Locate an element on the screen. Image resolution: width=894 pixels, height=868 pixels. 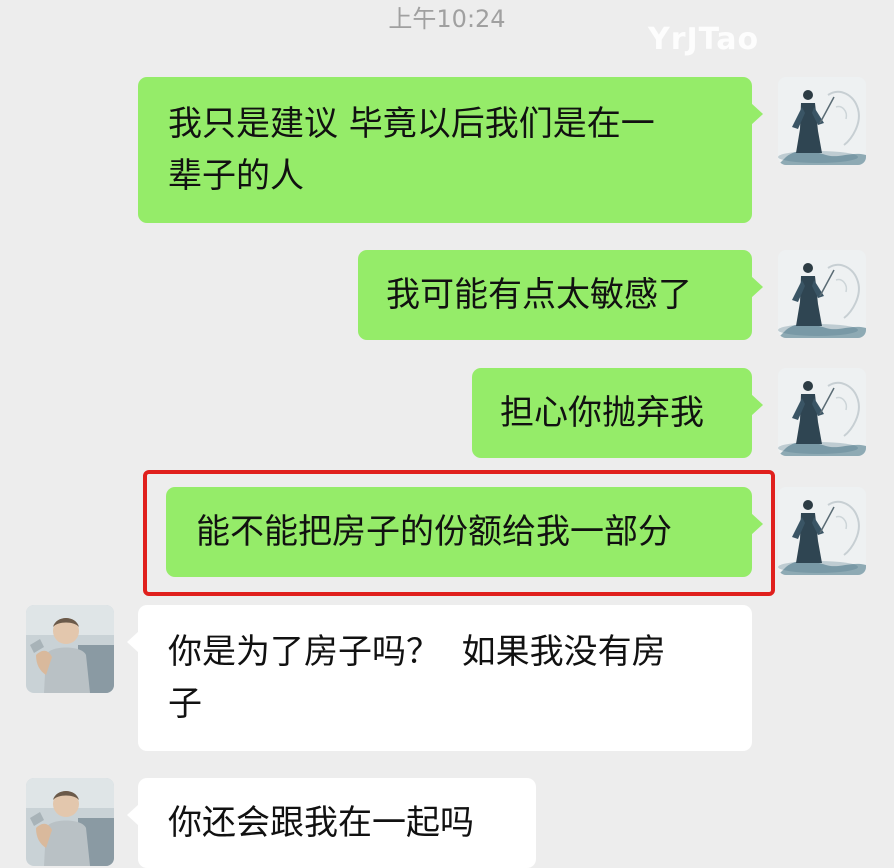
chat-bubble-sent: 担心你抛弃我 is located at coordinates (617, 413).